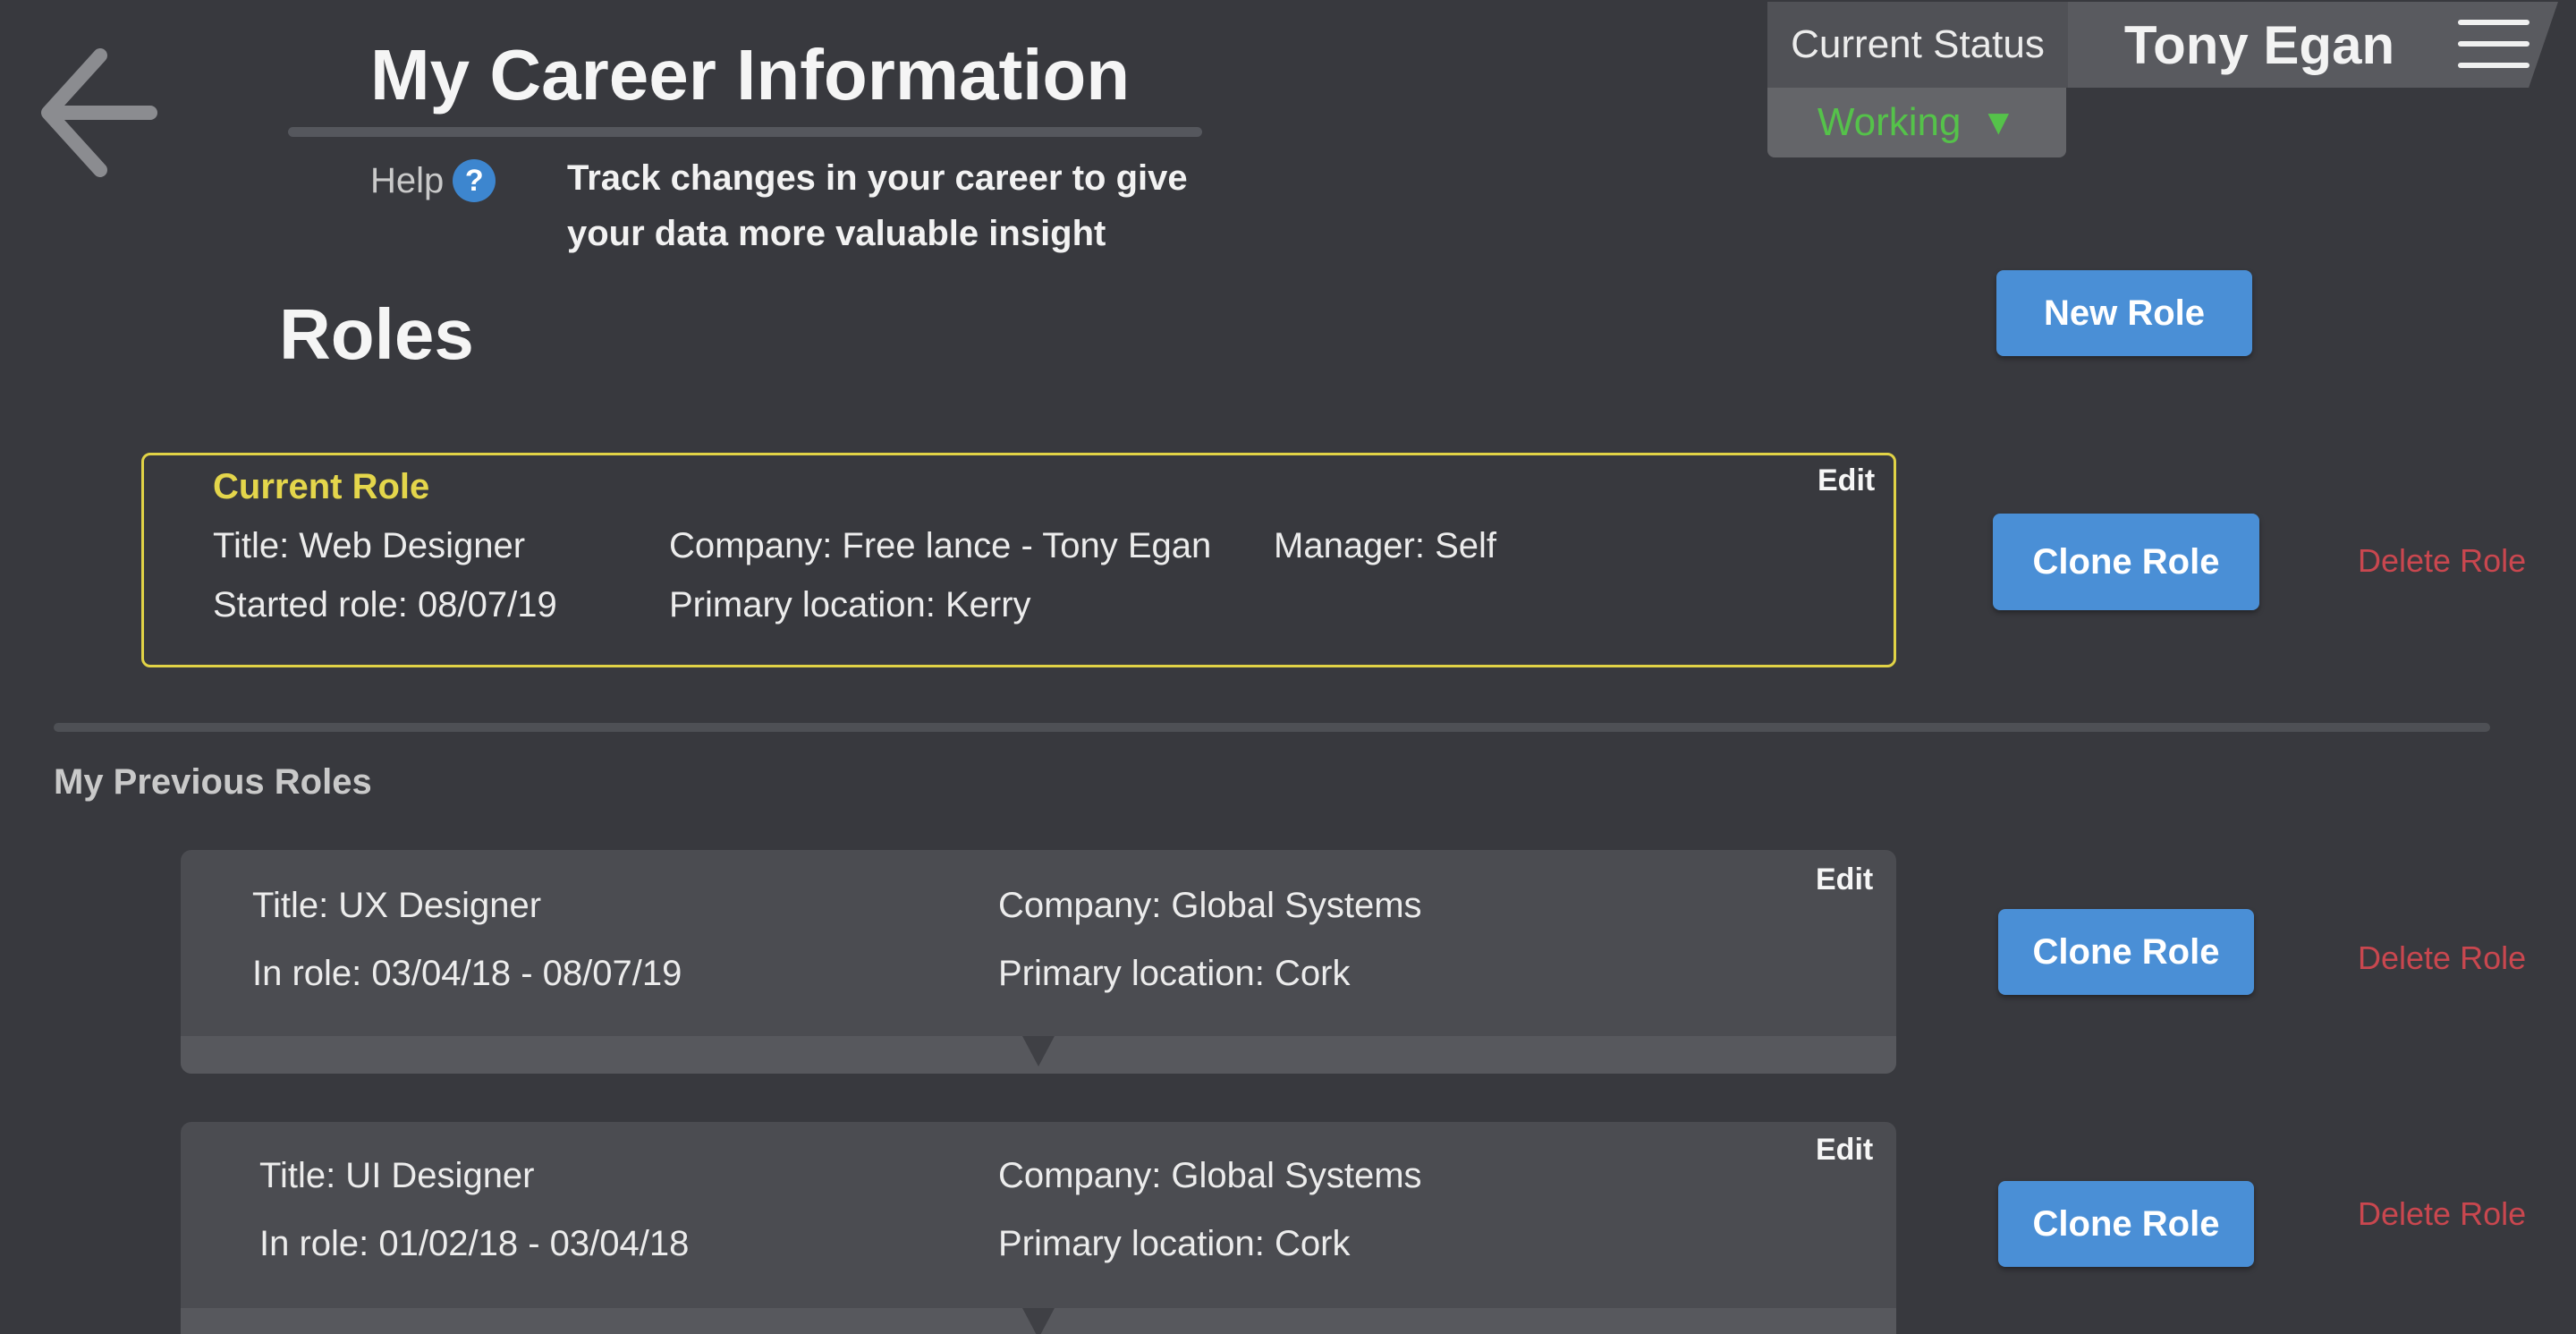 The height and width of the screenshot is (1334, 2576). What do you see at coordinates (2259, 44) in the screenshot?
I see `user-name: Tony Egan` at bounding box center [2259, 44].